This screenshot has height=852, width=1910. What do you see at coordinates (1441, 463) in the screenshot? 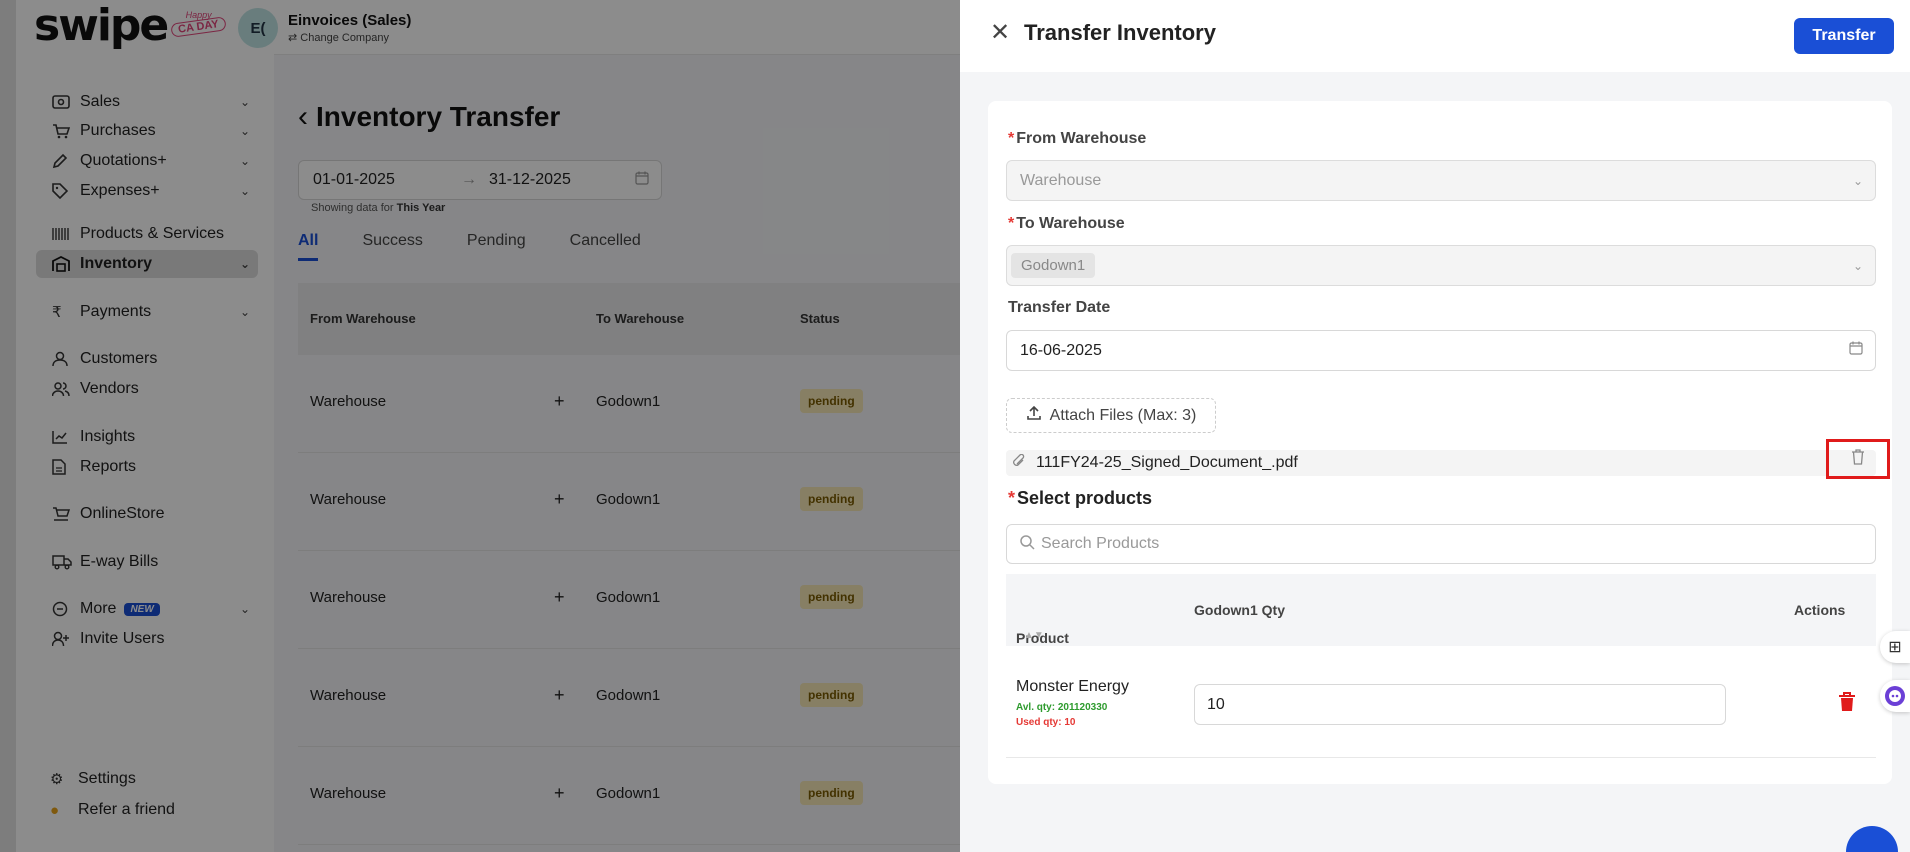
I see `attached-file: 111FY24-25_Signed_Document_.pdf` at bounding box center [1441, 463].